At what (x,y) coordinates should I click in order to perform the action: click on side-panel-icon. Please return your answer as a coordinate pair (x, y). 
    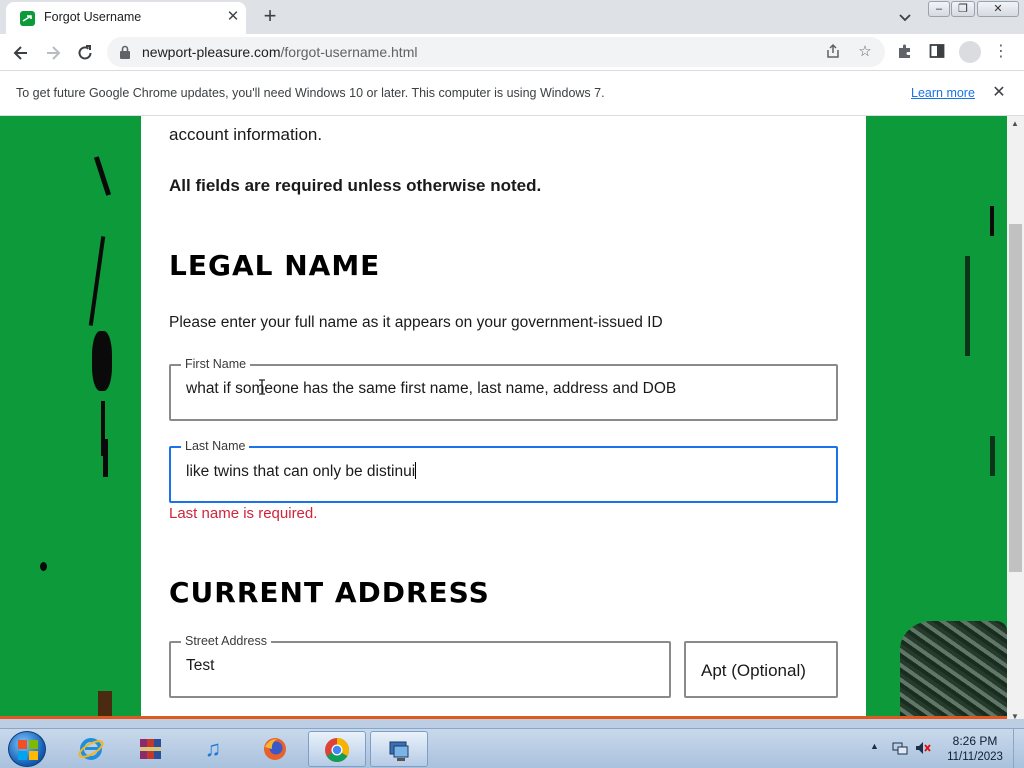
    Looking at the image, I should click on (937, 52).